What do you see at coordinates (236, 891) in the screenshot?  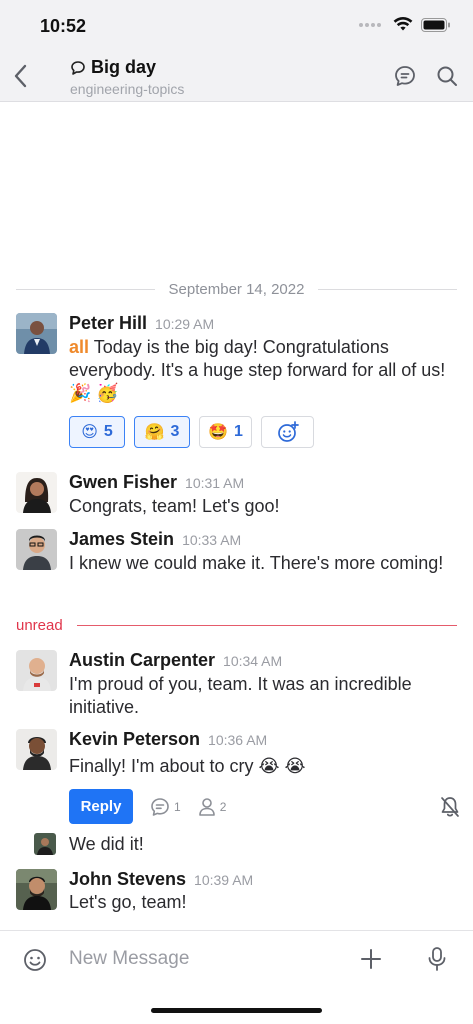 I see `message-john-stevens: John Stevens 10:39 AM Let's go, team!` at bounding box center [236, 891].